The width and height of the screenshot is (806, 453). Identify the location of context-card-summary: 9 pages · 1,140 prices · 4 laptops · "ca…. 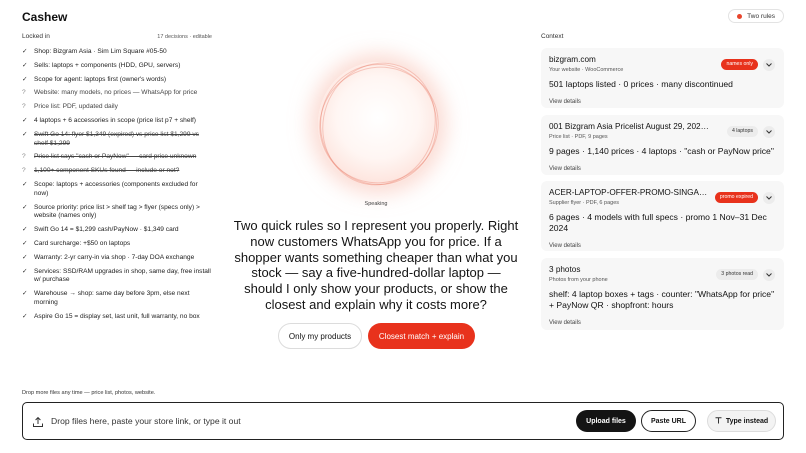
(661, 151).